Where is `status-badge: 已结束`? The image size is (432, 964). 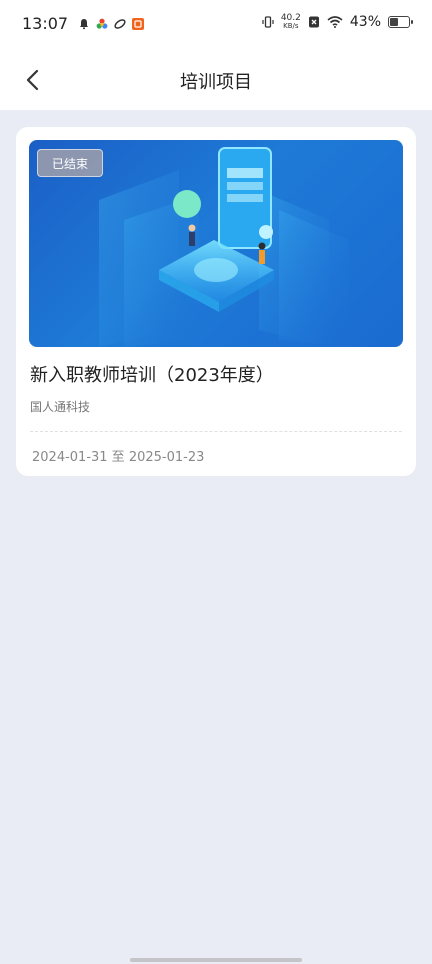 status-badge: 已结束 is located at coordinates (70, 163).